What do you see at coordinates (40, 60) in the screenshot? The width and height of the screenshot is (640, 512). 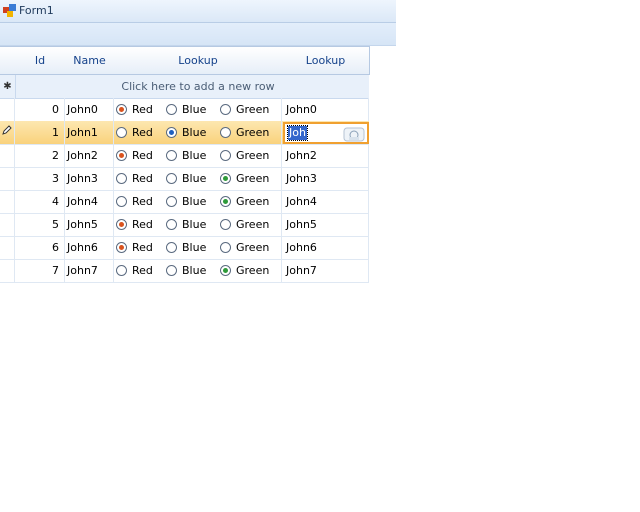 I see `header-id: Id` at bounding box center [40, 60].